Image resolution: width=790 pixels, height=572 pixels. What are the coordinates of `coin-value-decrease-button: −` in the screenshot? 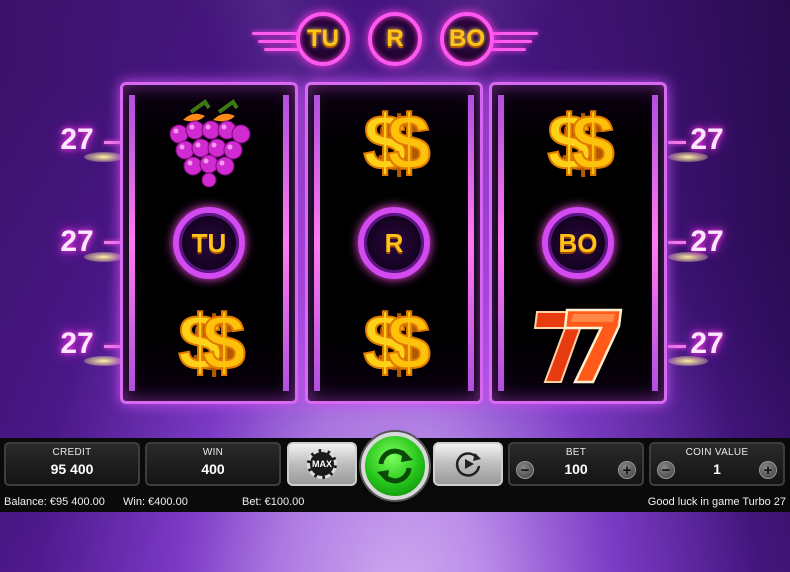 It's located at (666, 470).